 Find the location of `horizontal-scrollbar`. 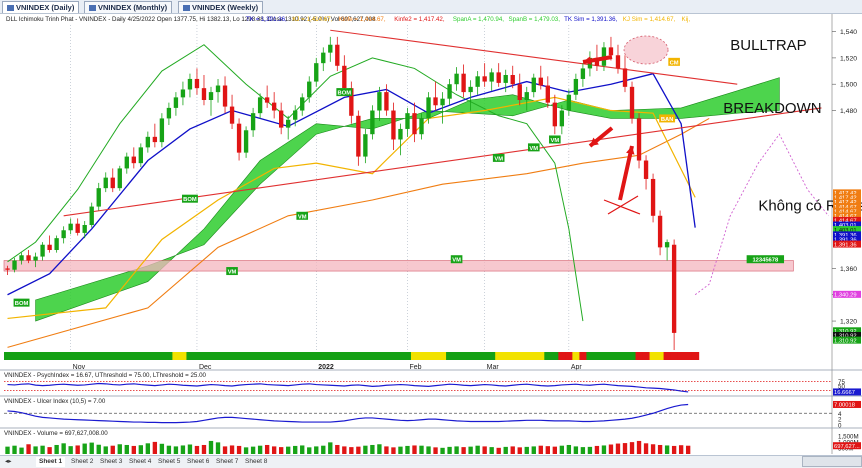

horizontal-scrollbar is located at coordinates (832, 461).